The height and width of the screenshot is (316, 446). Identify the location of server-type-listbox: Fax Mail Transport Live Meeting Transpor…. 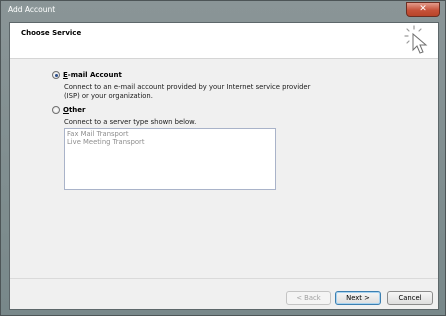
(170, 159).